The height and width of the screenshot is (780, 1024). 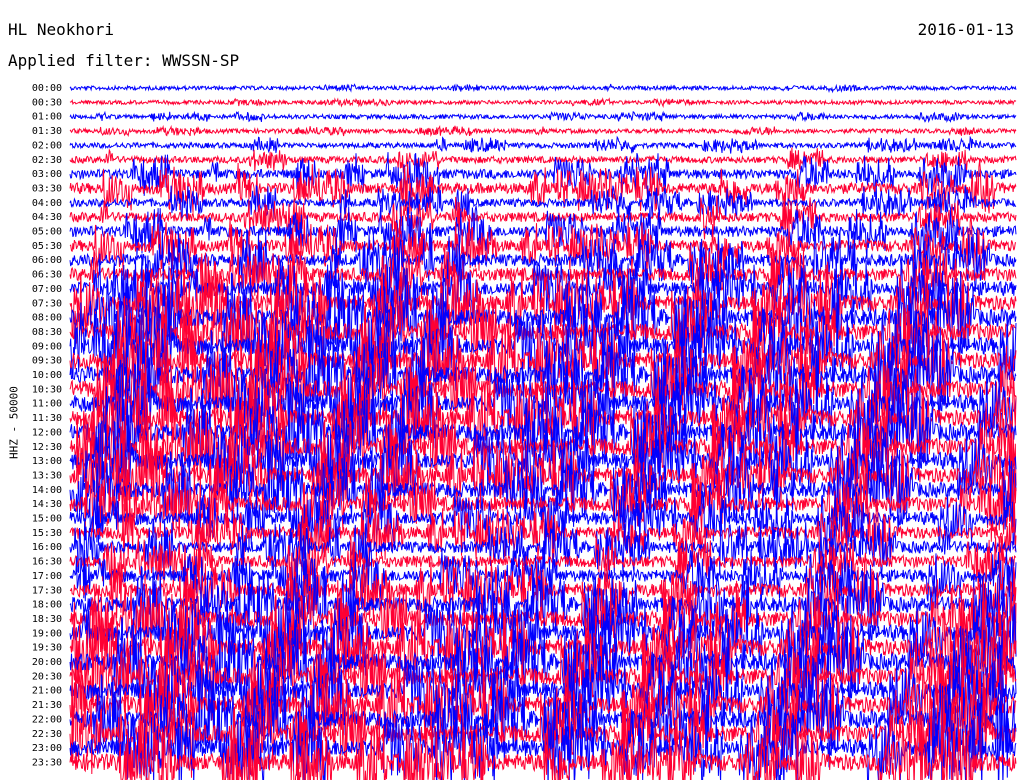 I want to click on tick-label: 13:00, so click(x=47, y=461).